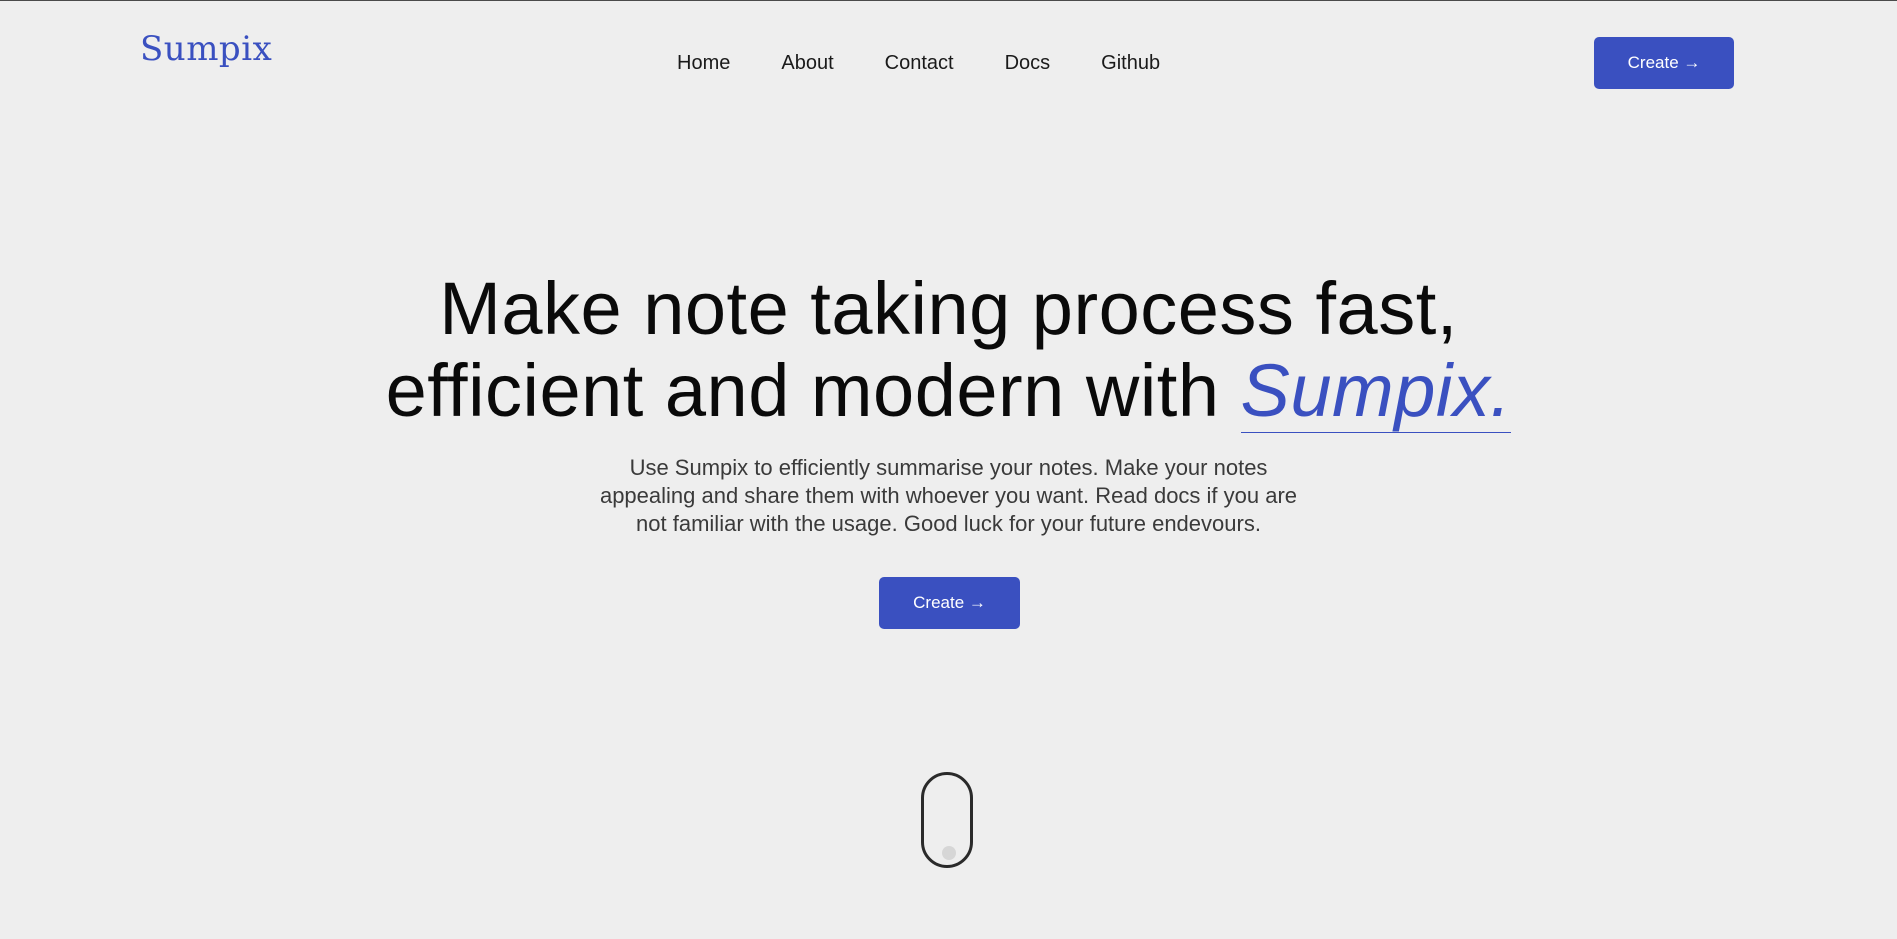  Describe the element at coordinates (949, 603) in the screenshot. I see `hero-create-button: Create →` at that location.